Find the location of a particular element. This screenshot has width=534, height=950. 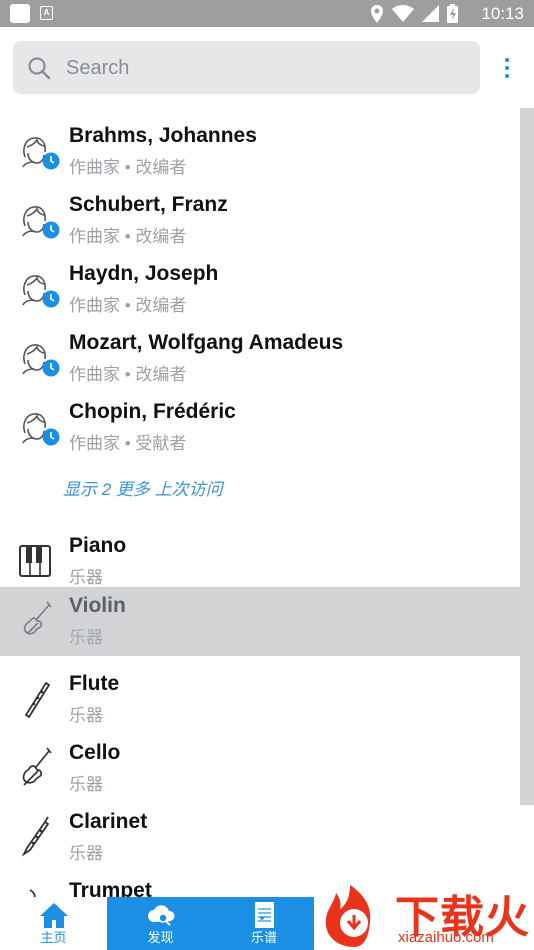

tab-discover: 发现 is located at coordinates (160, 923).